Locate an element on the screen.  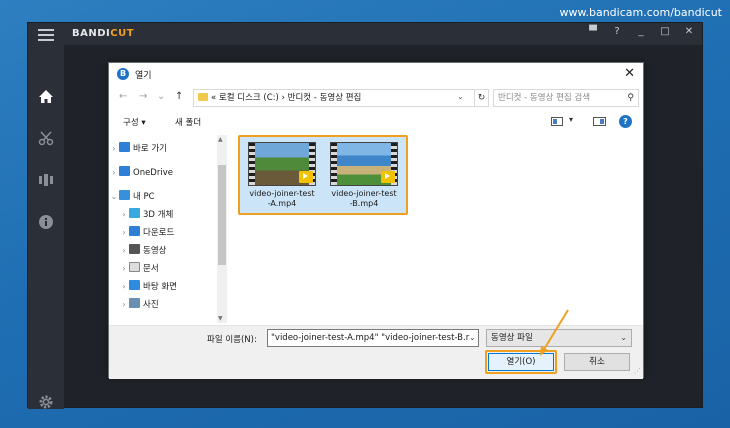
folder-icon is located at coordinates (203, 97).